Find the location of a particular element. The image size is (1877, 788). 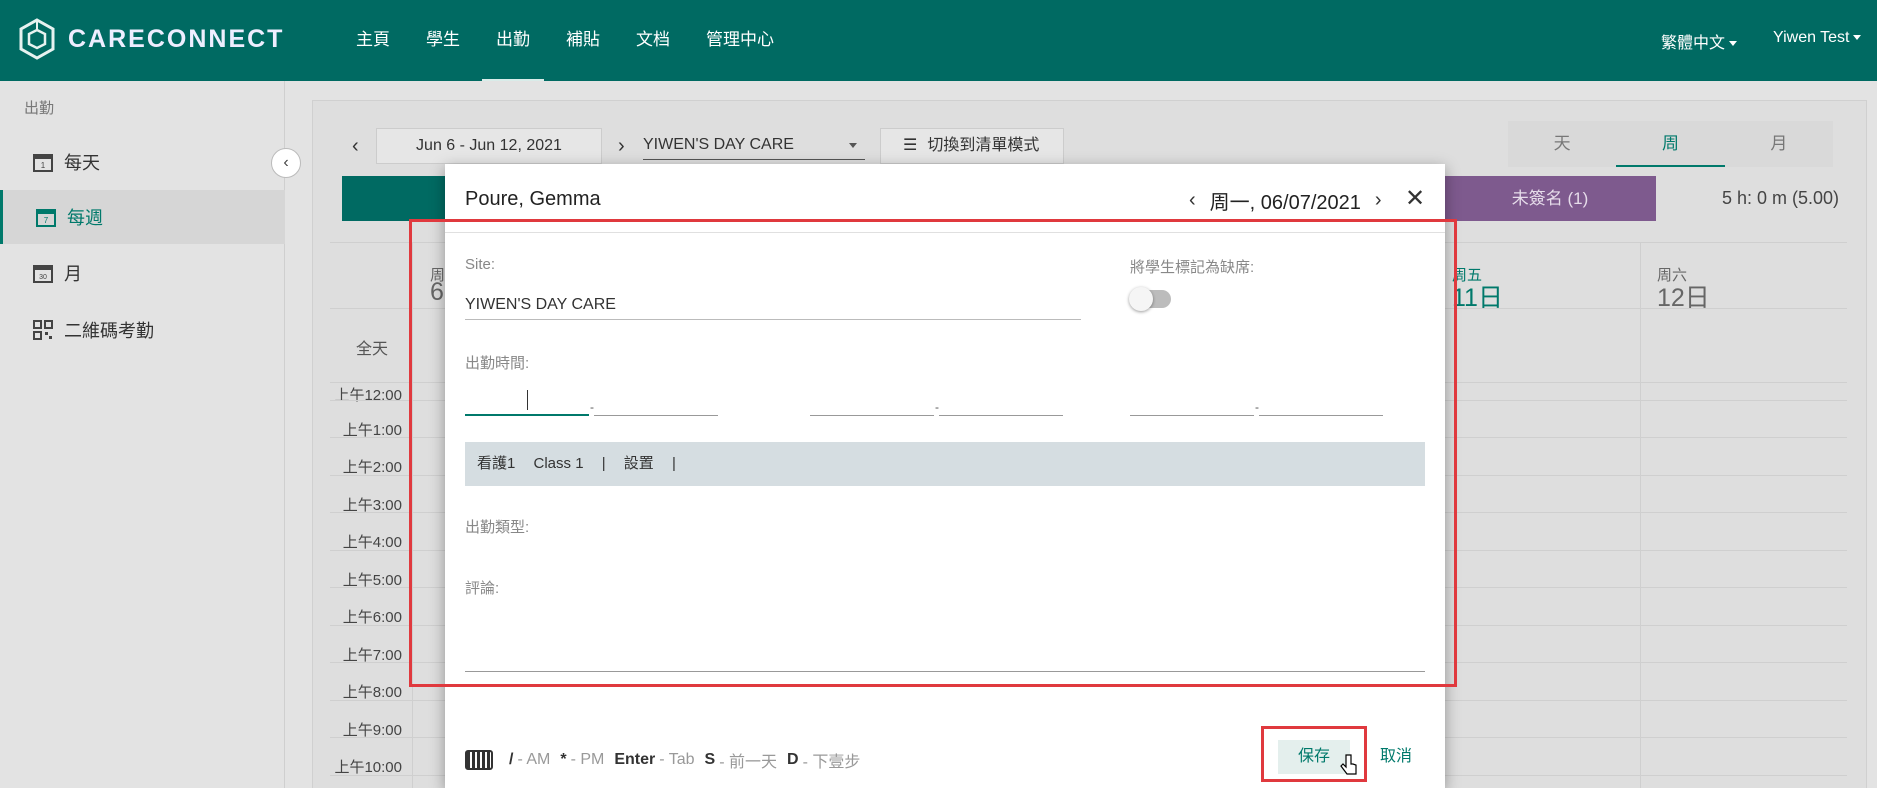

nav-home: 主頁 is located at coordinates (373, 40).